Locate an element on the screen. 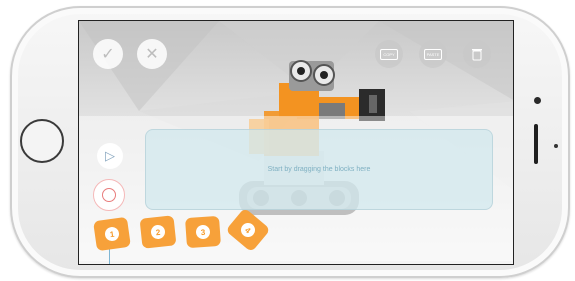 The width and height of the screenshot is (575, 281). side-speaker is located at coordinates (536, 144).